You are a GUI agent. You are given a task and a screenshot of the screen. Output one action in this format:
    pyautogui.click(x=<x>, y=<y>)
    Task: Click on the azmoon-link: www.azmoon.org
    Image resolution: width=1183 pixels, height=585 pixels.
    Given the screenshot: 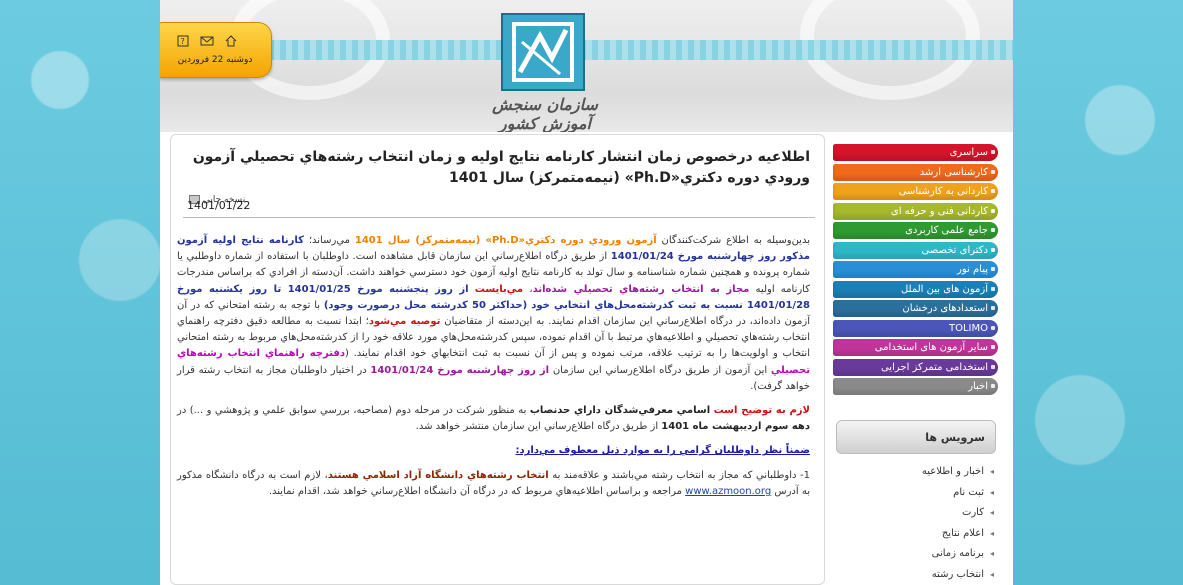 What is the action you would take?
    pyautogui.click(x=728, y=491)
    